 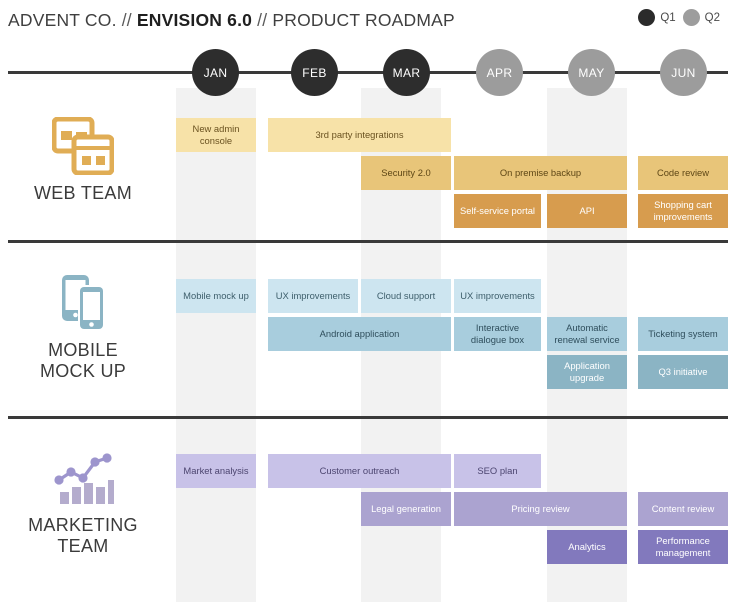 I want to click on company-name: ADVENT CO., so click(x=62, y=20).